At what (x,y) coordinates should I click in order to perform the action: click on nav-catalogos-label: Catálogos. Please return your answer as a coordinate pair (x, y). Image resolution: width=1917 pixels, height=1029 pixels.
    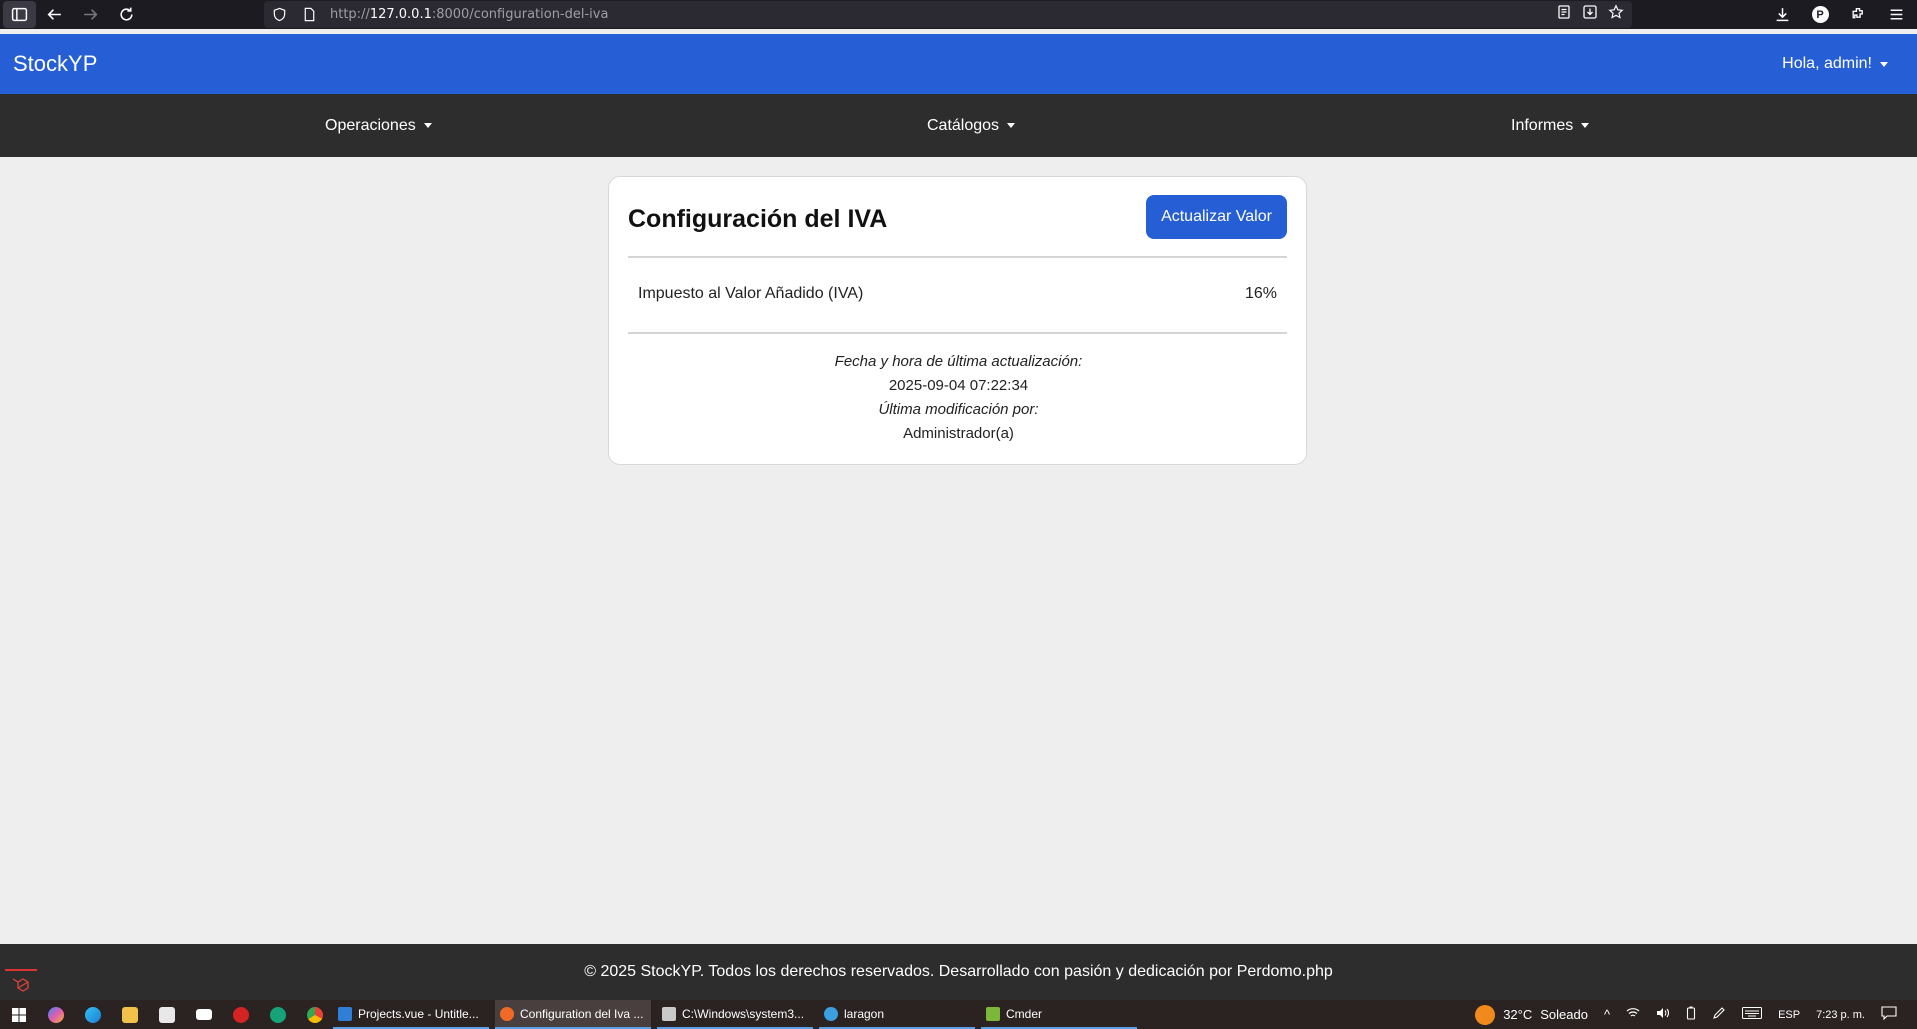
    Looking at the image, I should click on (963, 125).